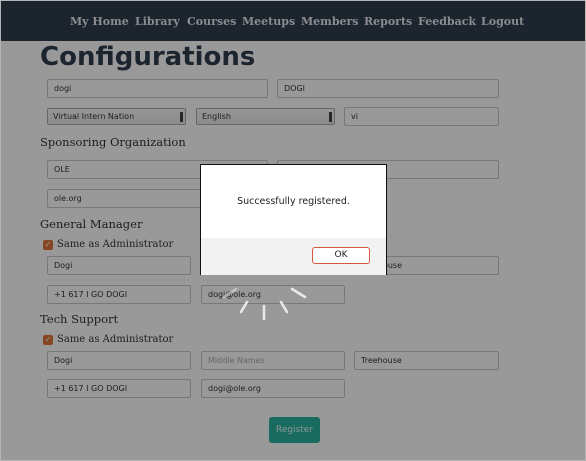 Image resolution: width=586 pixels, height=461 pixels. What do you see at coordinates (293, 201) in the screenshot?
I see `dialog-message: Successfully registered.` at bounding box center [293, 201].